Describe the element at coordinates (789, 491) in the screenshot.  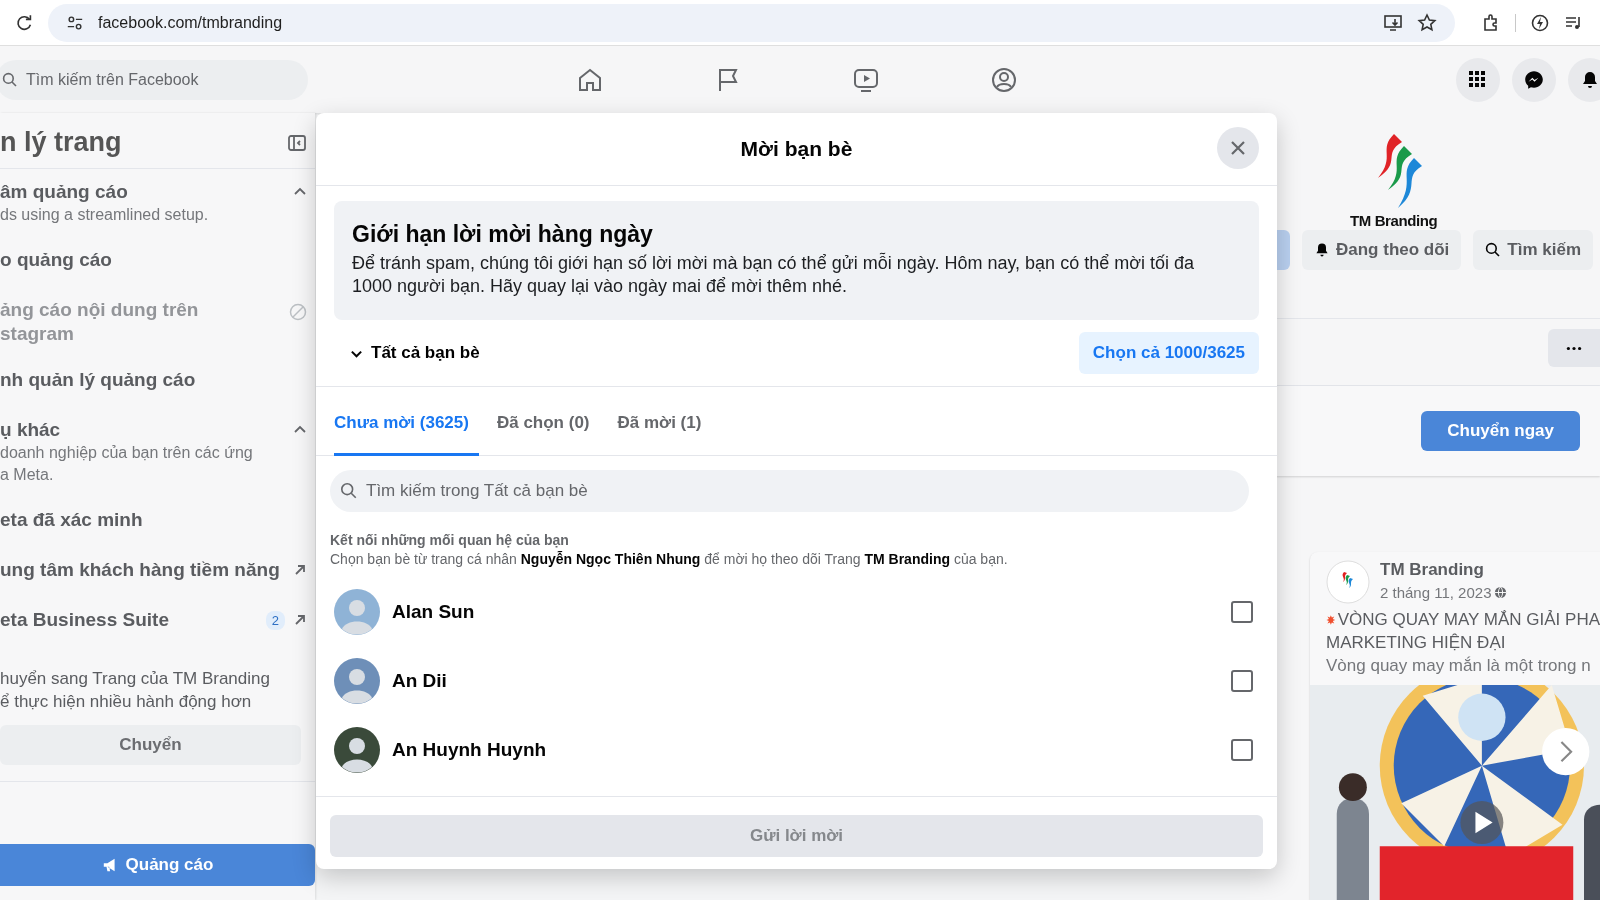
I see `friends-search-field: Tìm kiếm trong Tất cả bạn bè` at that location.